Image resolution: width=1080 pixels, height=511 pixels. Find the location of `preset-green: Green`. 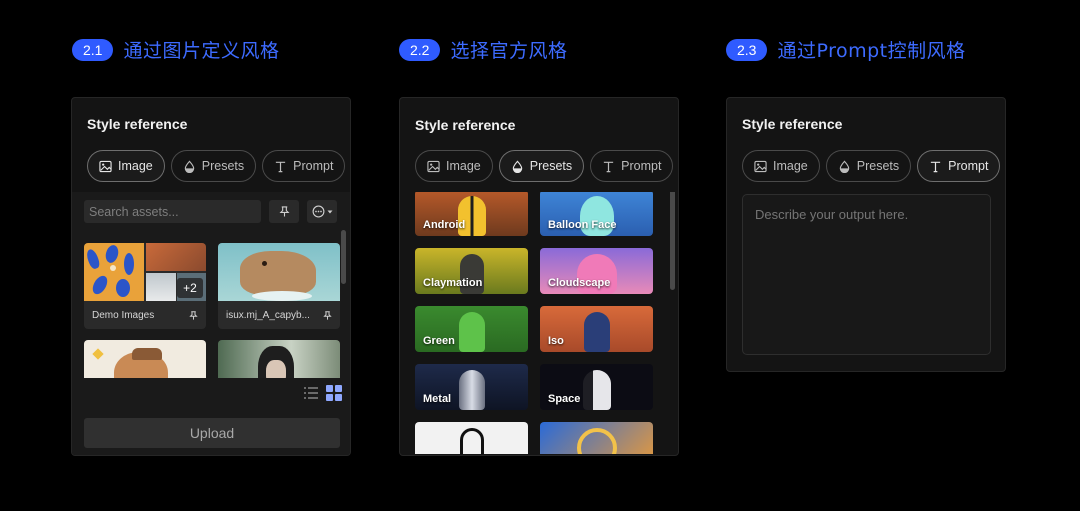

preset-green: Green is located at coordinates (471, 329).